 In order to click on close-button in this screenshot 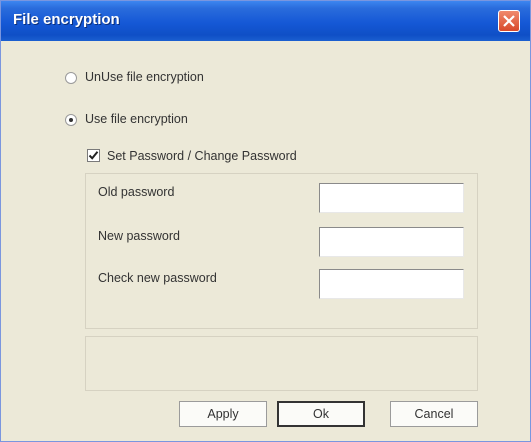, I will do `click(509, 21)`.